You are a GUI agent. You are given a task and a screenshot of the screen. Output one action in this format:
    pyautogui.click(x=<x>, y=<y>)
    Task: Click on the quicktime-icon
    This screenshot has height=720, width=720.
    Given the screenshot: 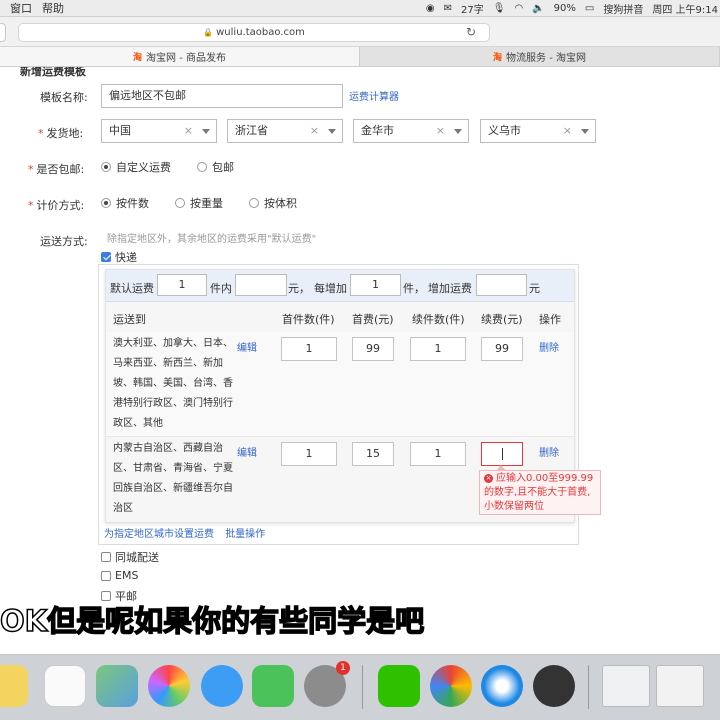 What is the action you would take?
    pyautogui.click(x=554, y=686)
    